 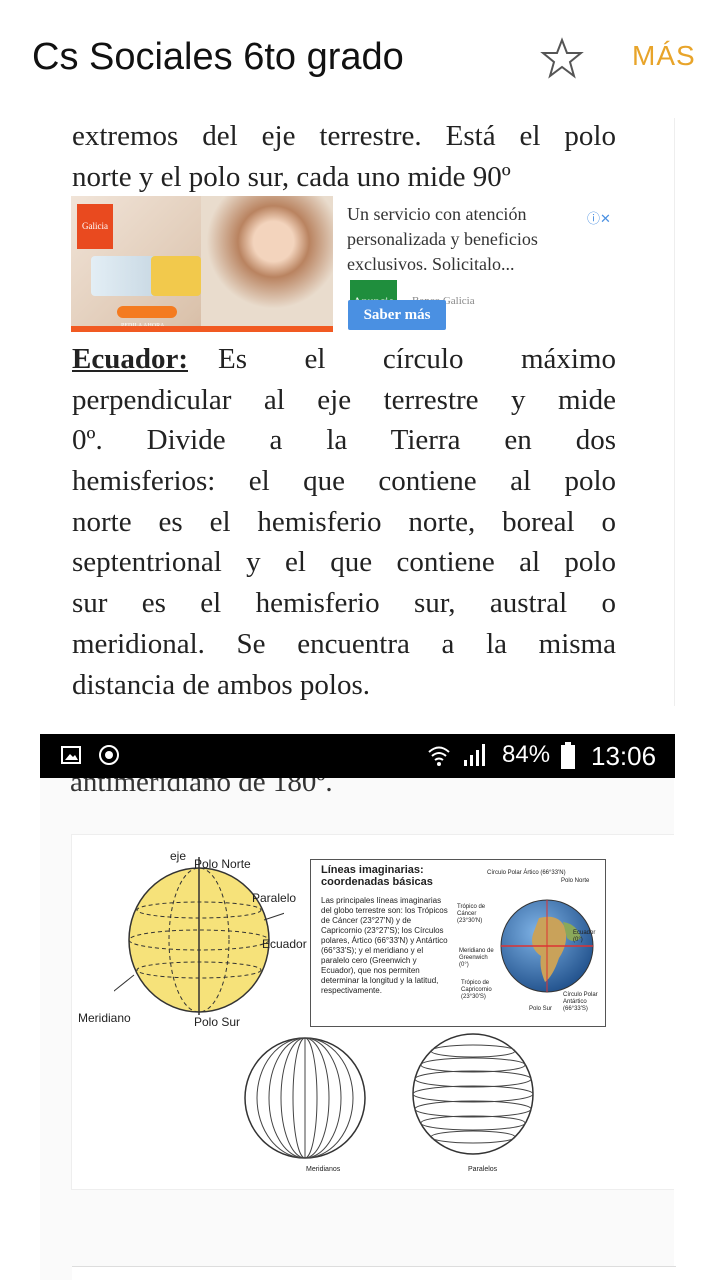 What do you see at coordinates (267, 261) in the screenshot?
I see `ad-photo` at bounding box center [267, 261].